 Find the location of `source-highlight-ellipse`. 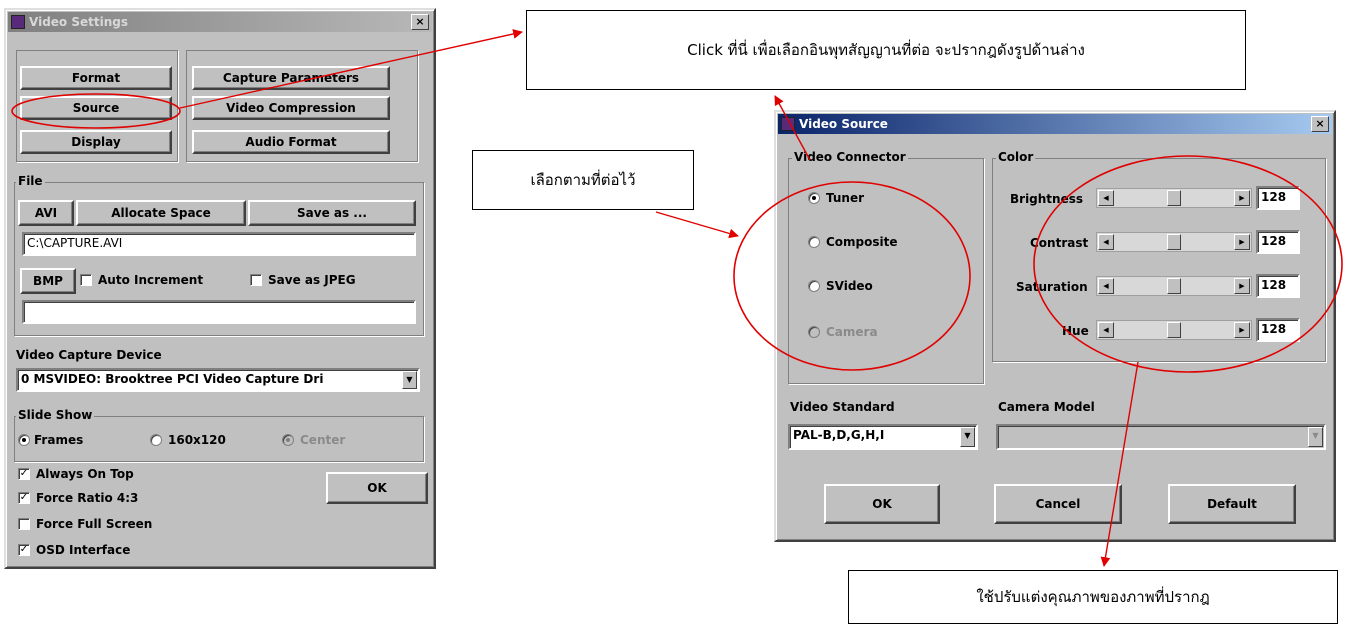

source-highlight-ellipse is located at coordinates (96, 111).